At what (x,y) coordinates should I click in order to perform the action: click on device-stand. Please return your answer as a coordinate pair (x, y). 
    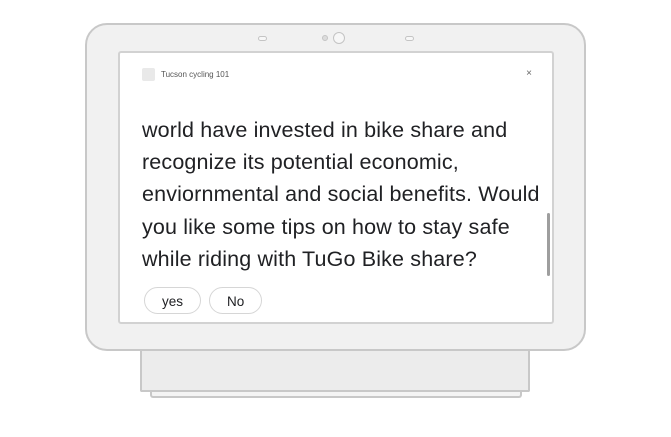
    Looking at the image, I should click on (335, 369).